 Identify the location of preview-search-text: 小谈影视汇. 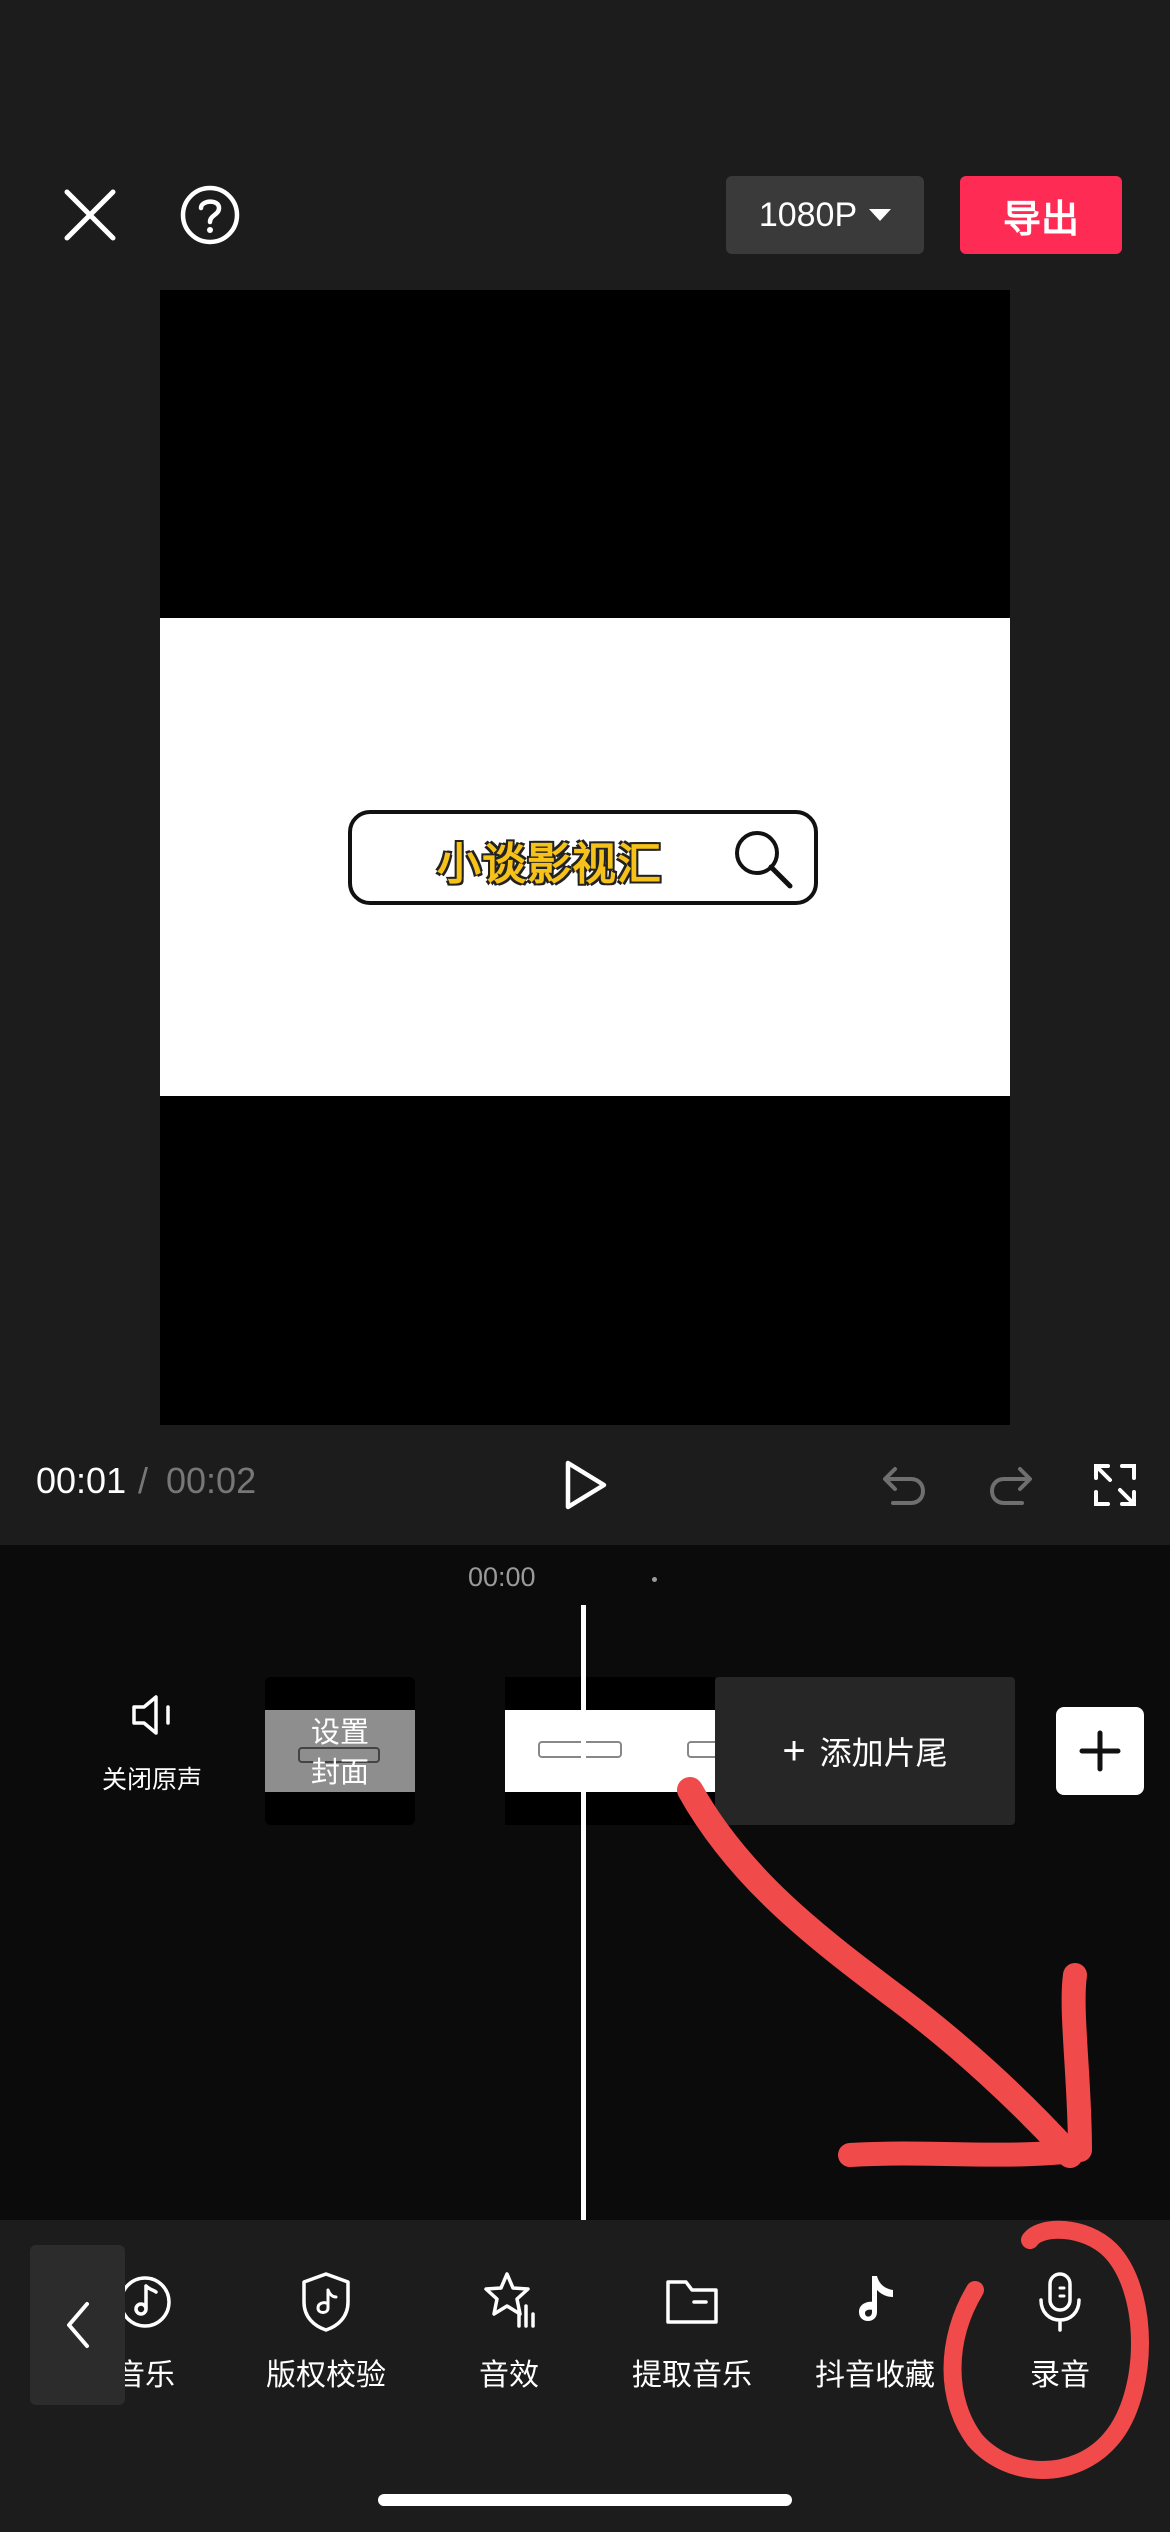
(549, 864).